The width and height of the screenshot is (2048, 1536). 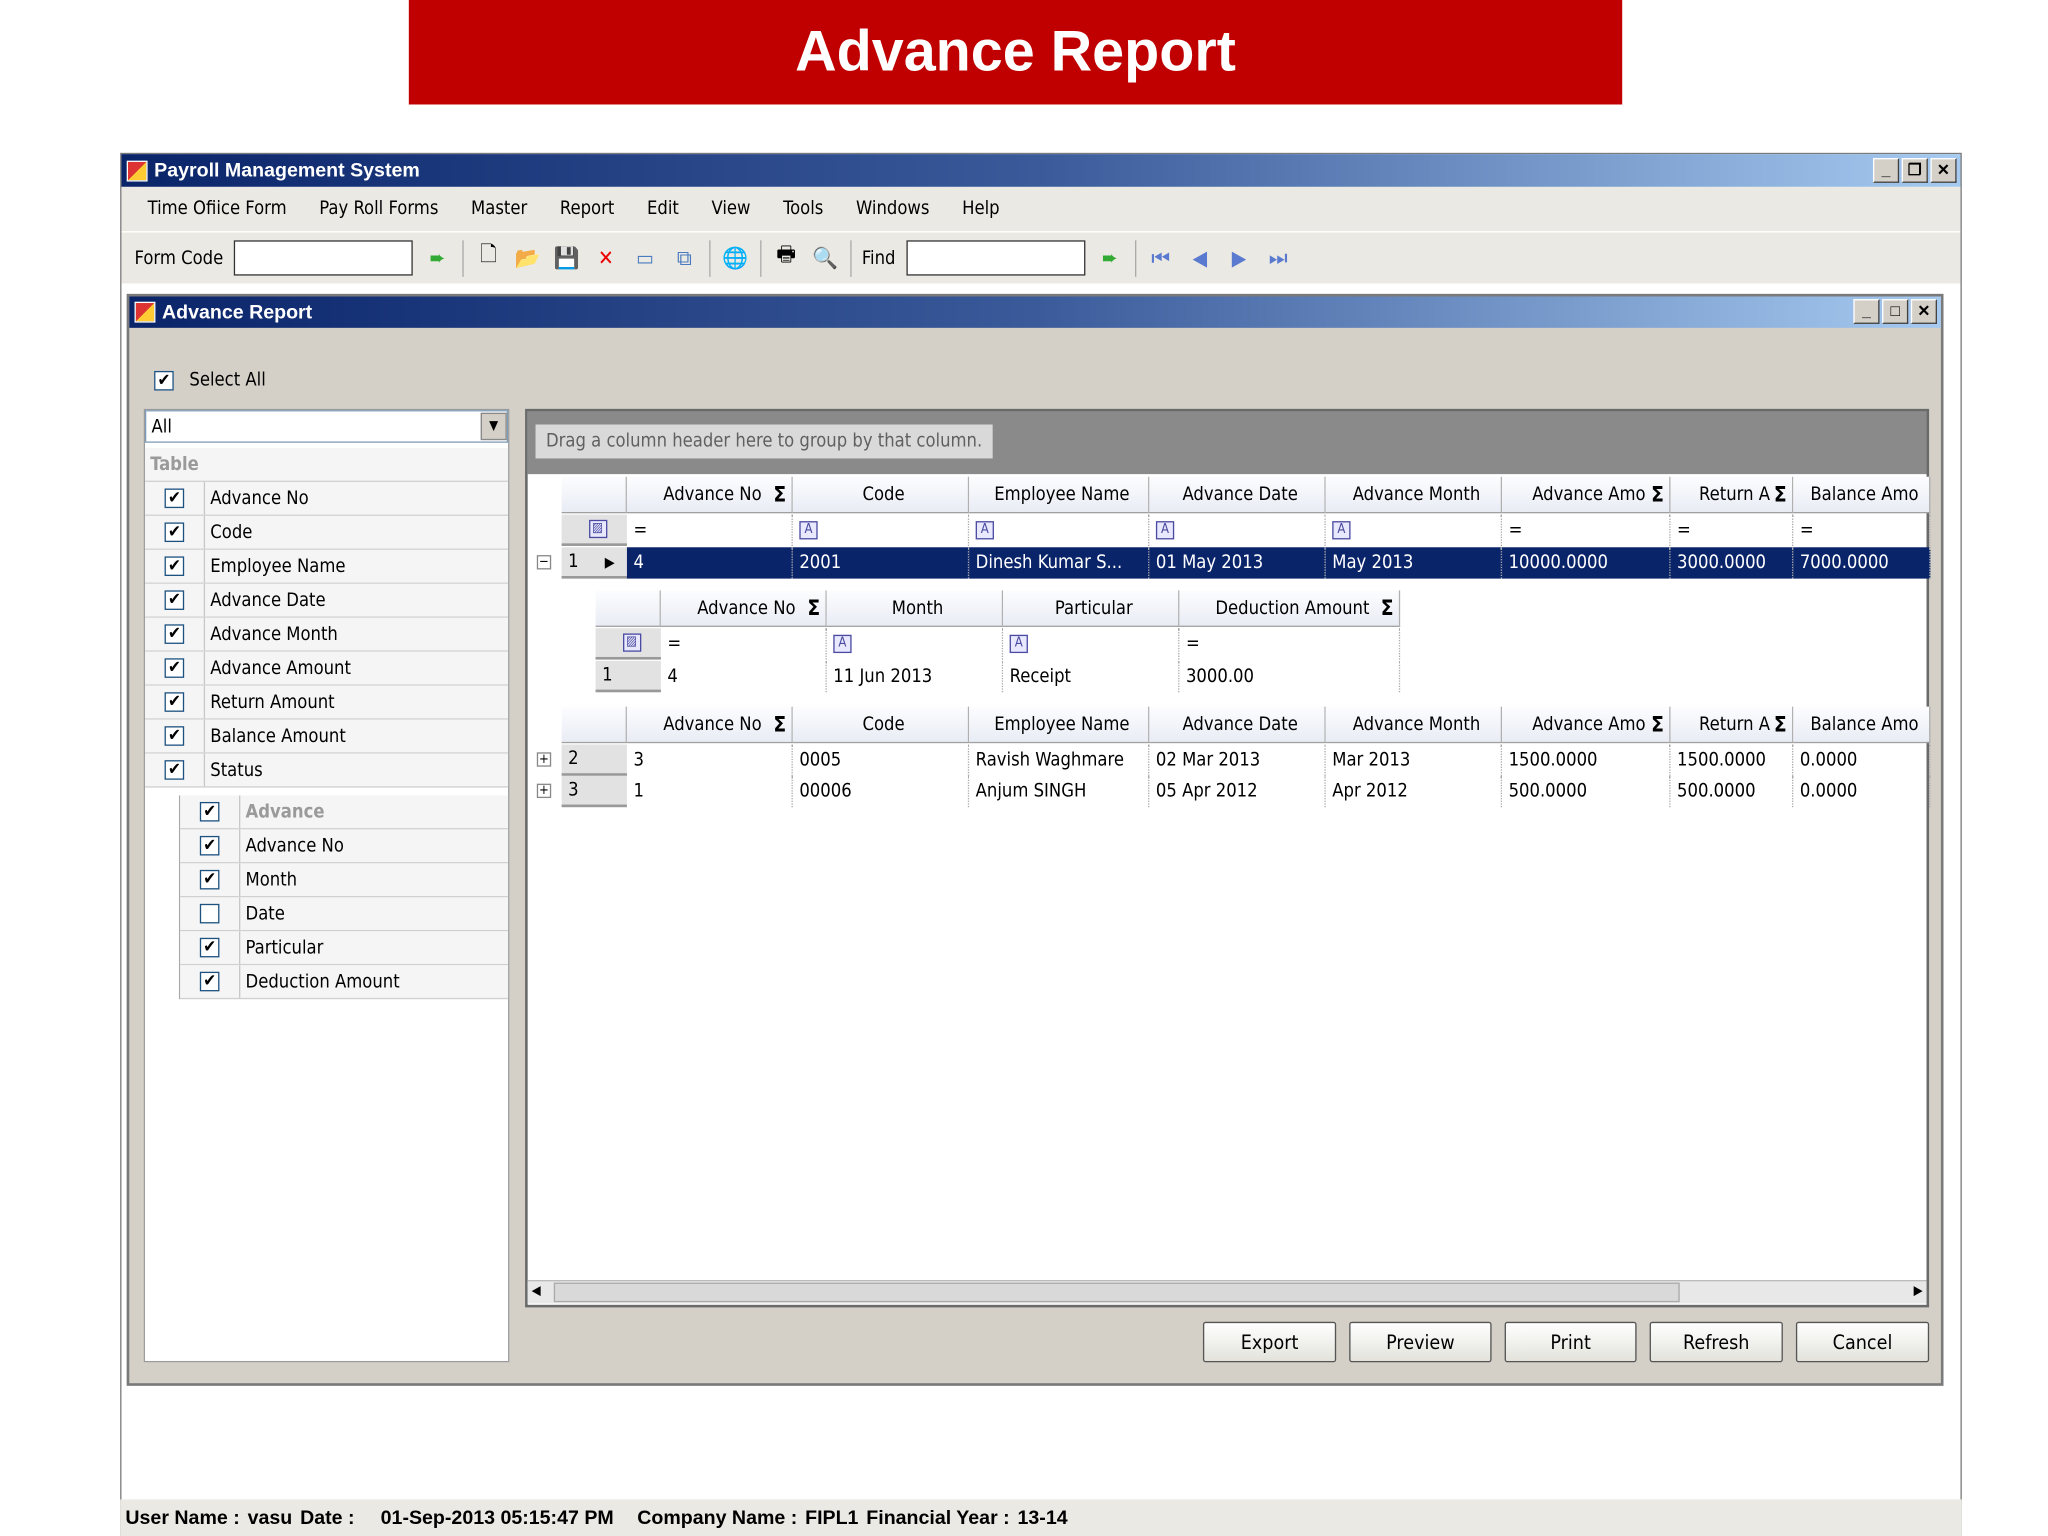 I want to click on list-item: ✔ Status, so click(x=326, y=770).